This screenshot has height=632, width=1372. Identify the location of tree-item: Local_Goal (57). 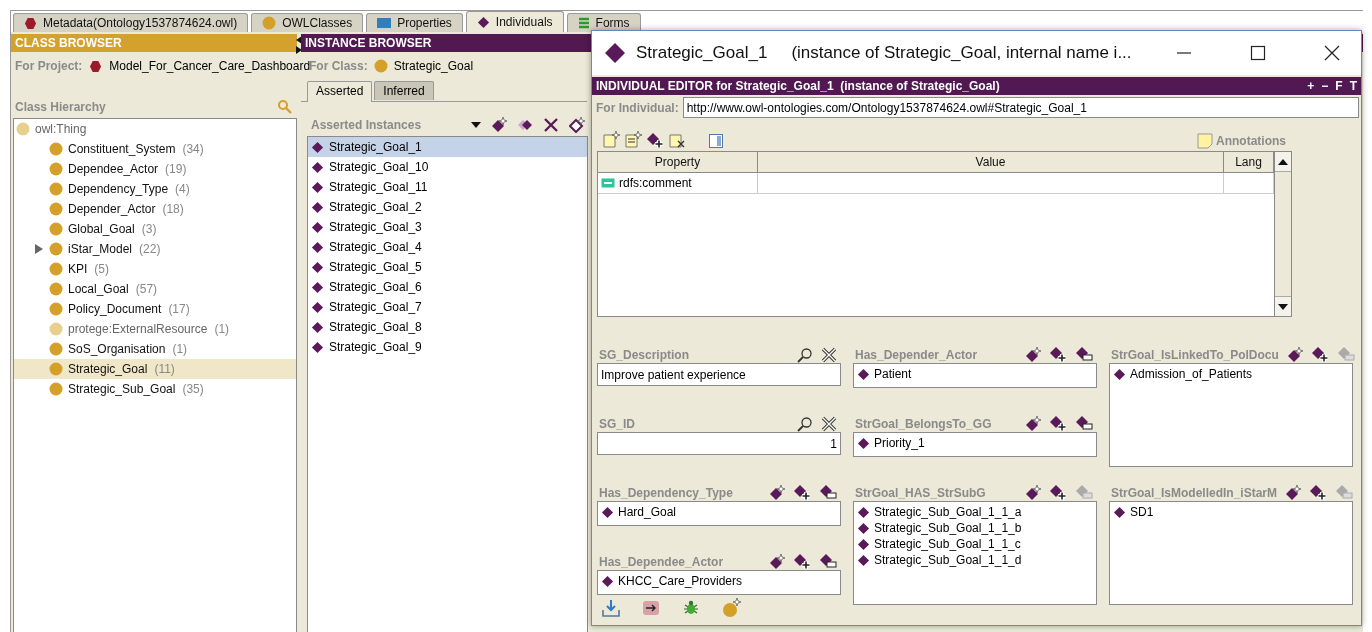
(155, 289).